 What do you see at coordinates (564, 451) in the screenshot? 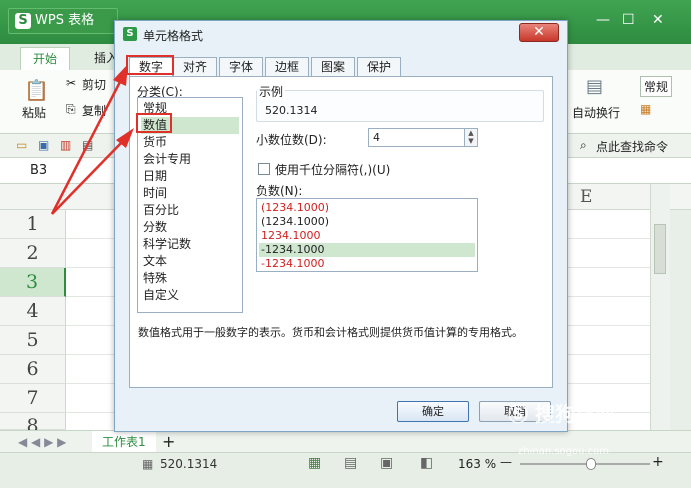
I see `watermark-url: zhinan.sogou.com` at bounding box center [564, 451].